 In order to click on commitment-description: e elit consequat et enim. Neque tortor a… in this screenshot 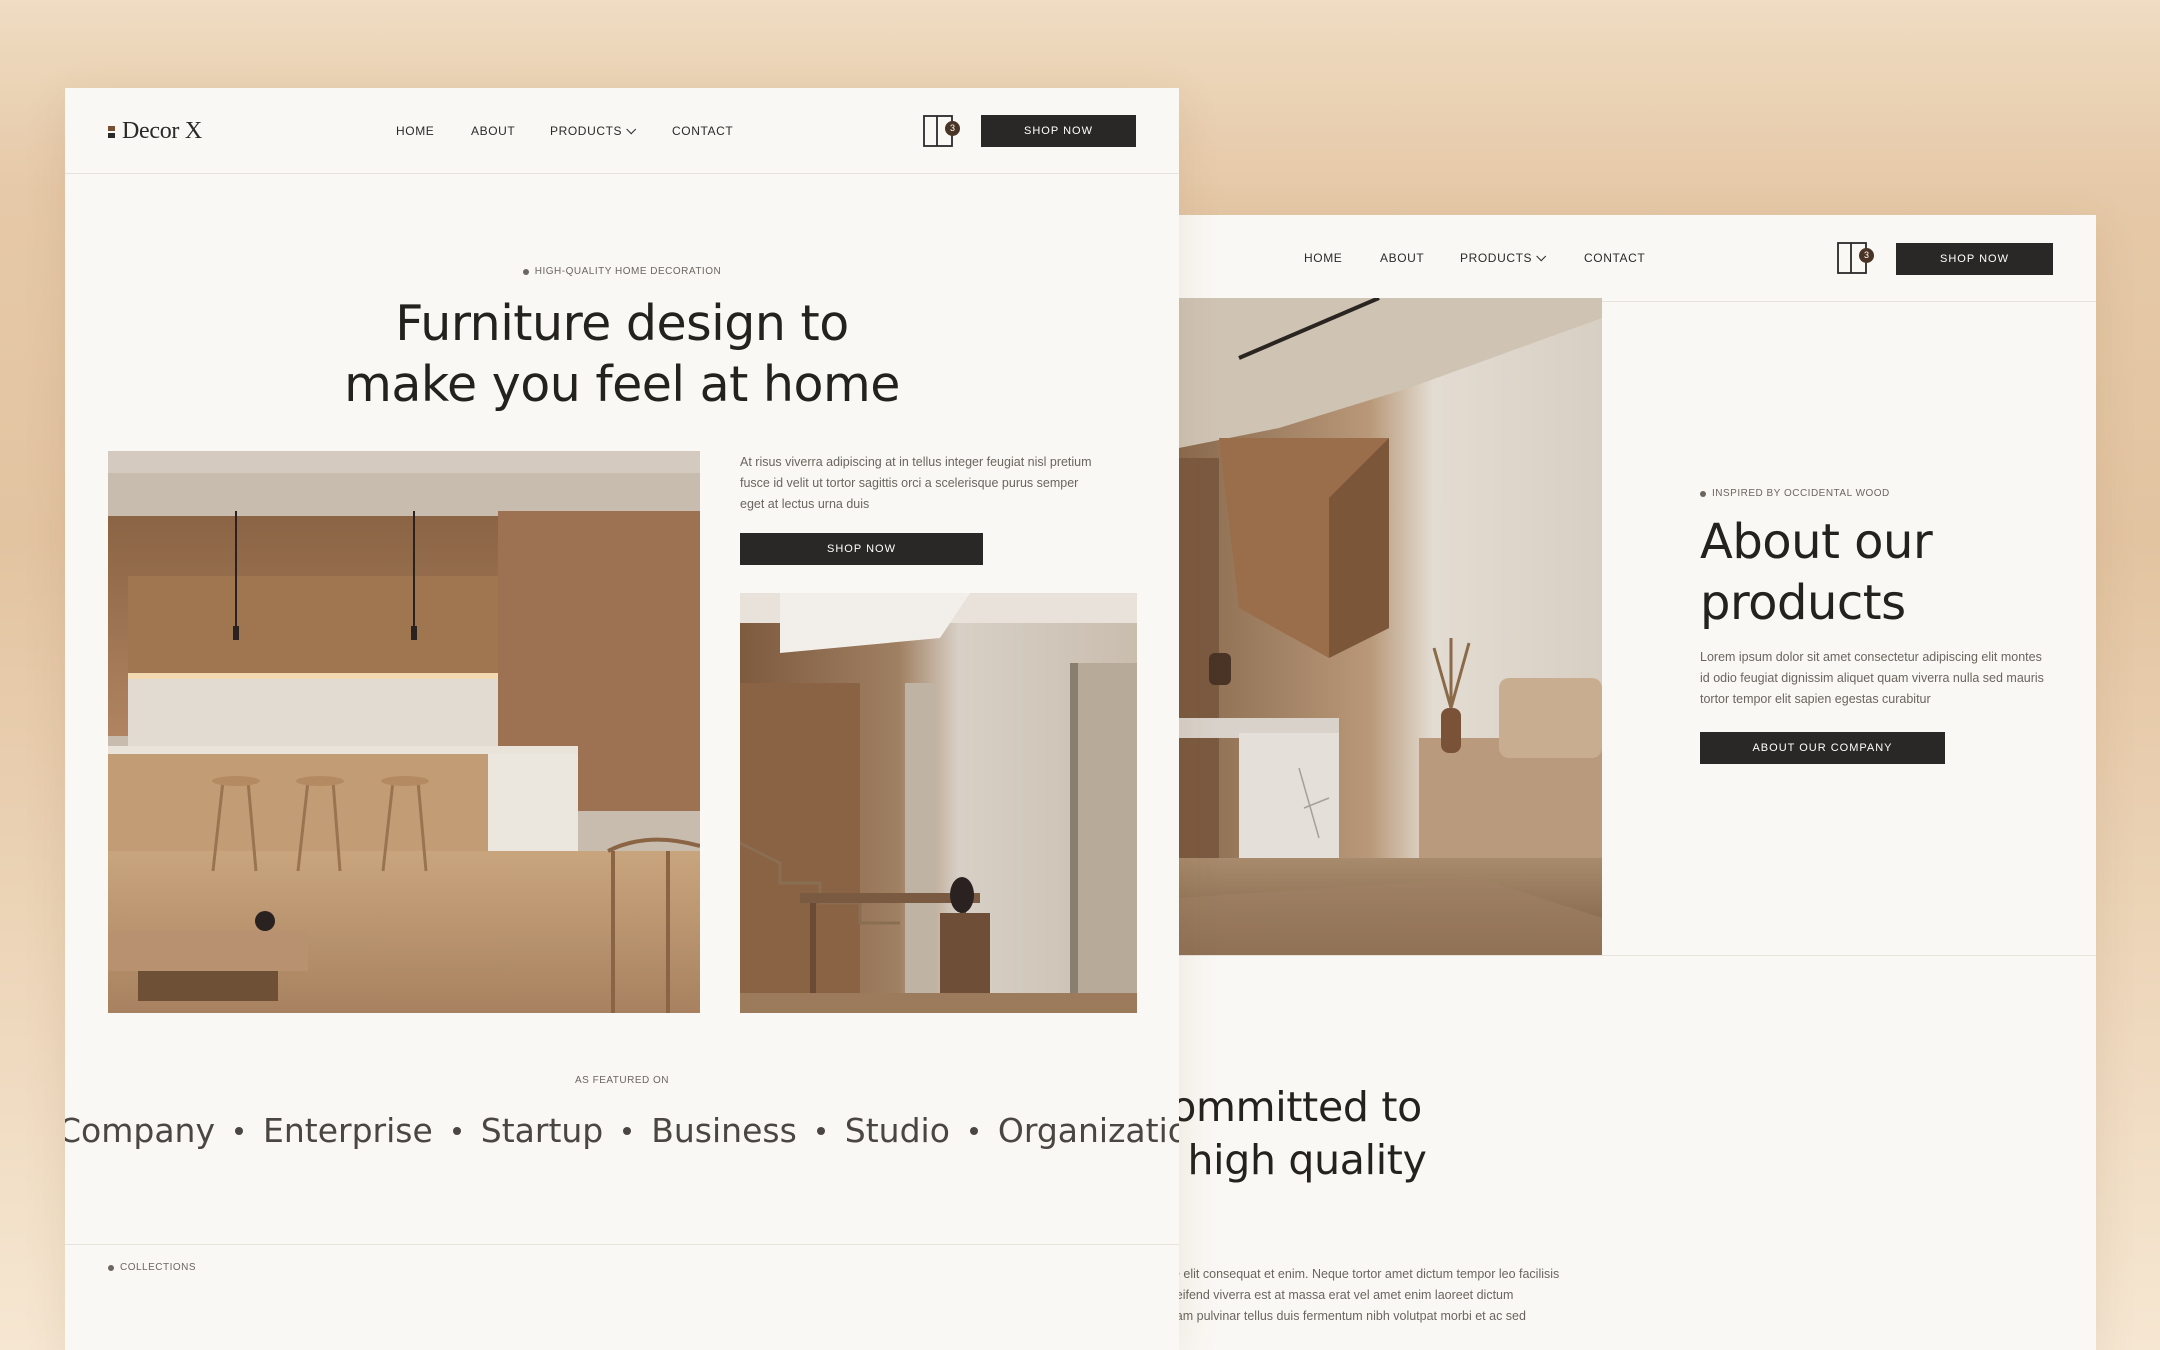, I will do `click(1369, 1295)`.